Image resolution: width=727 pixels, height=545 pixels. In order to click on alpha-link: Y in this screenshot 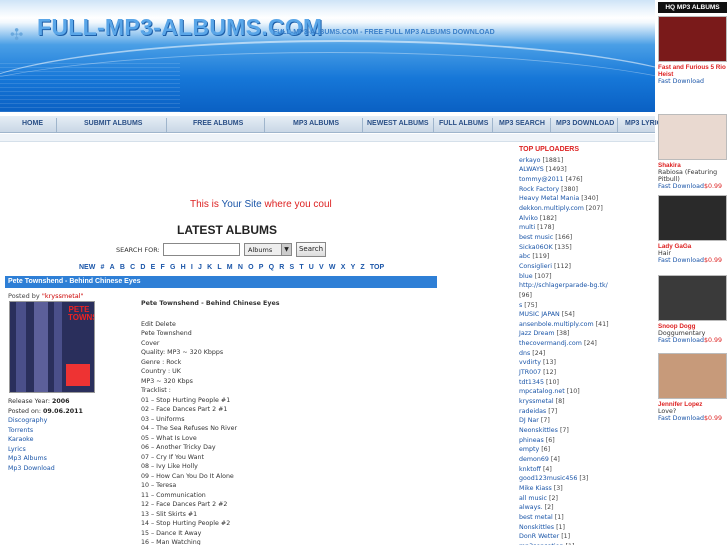, I will do `click(353, 267)`.